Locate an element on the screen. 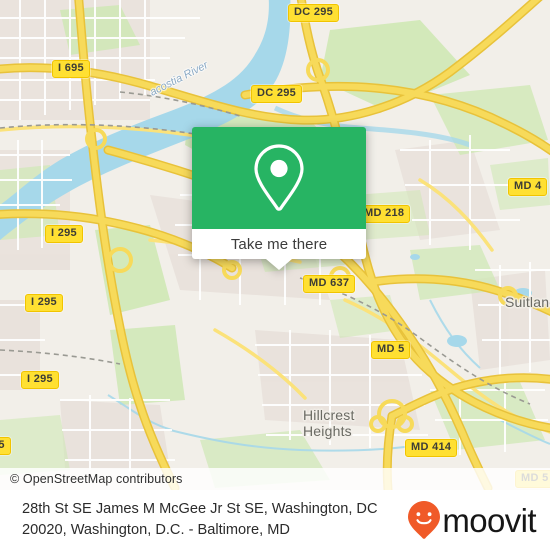 This screenshot has height=550, width=550. location-popup-card: Take me there is located at coordinates (279, 198).